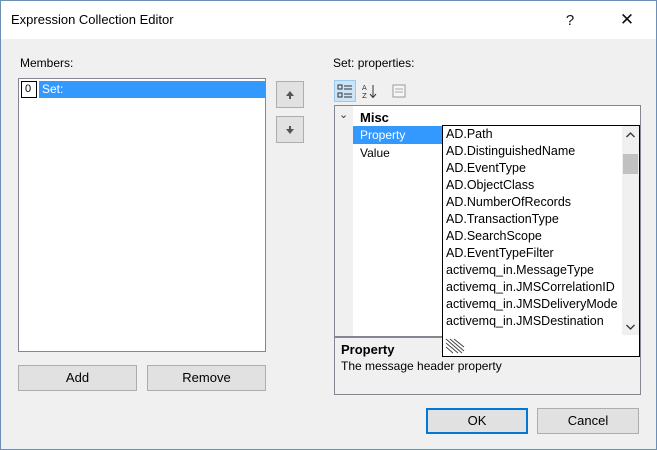 The image size is (657, 450). I want to click on property-grid-toolbar: A Z, so click(379, 91).